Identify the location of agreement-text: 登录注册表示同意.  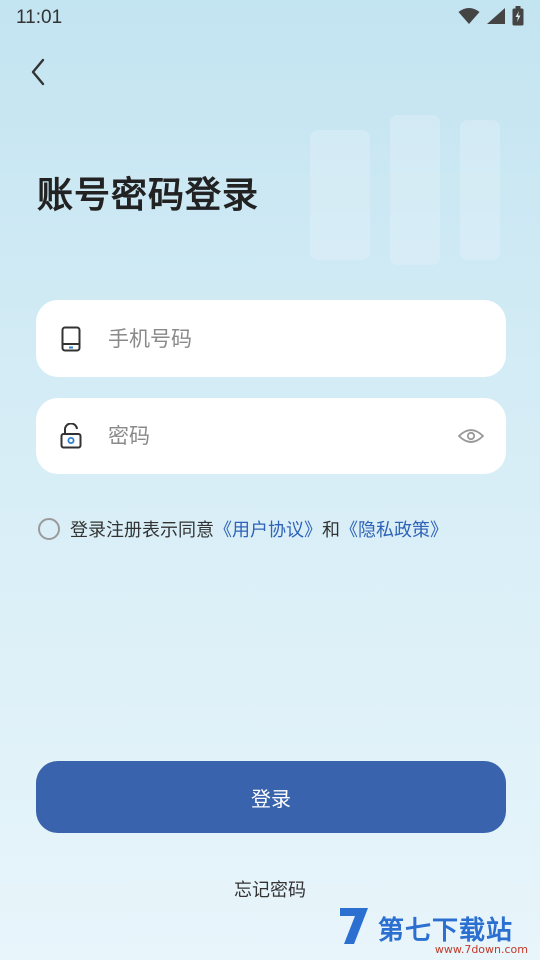
(142, 530).